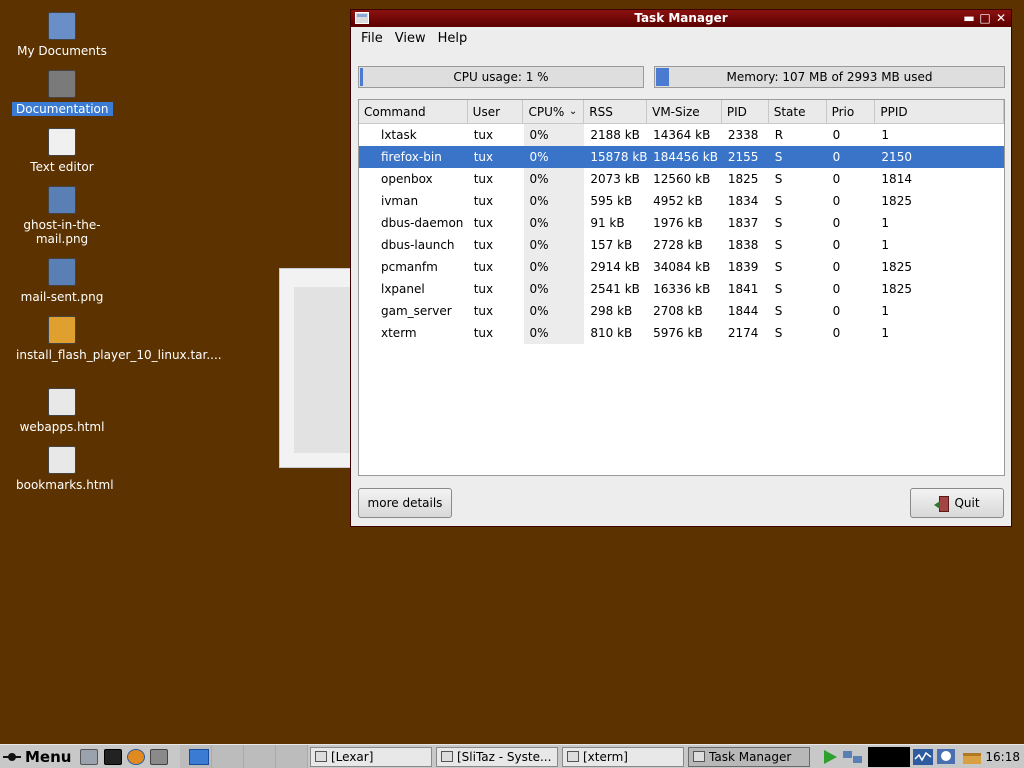  Describe the element at coordinates (681, 245) in the screenshot. I see `table-row: dbus-launch tux 0% 157 kB 2728 kB 1838 S 0 1` at that location.